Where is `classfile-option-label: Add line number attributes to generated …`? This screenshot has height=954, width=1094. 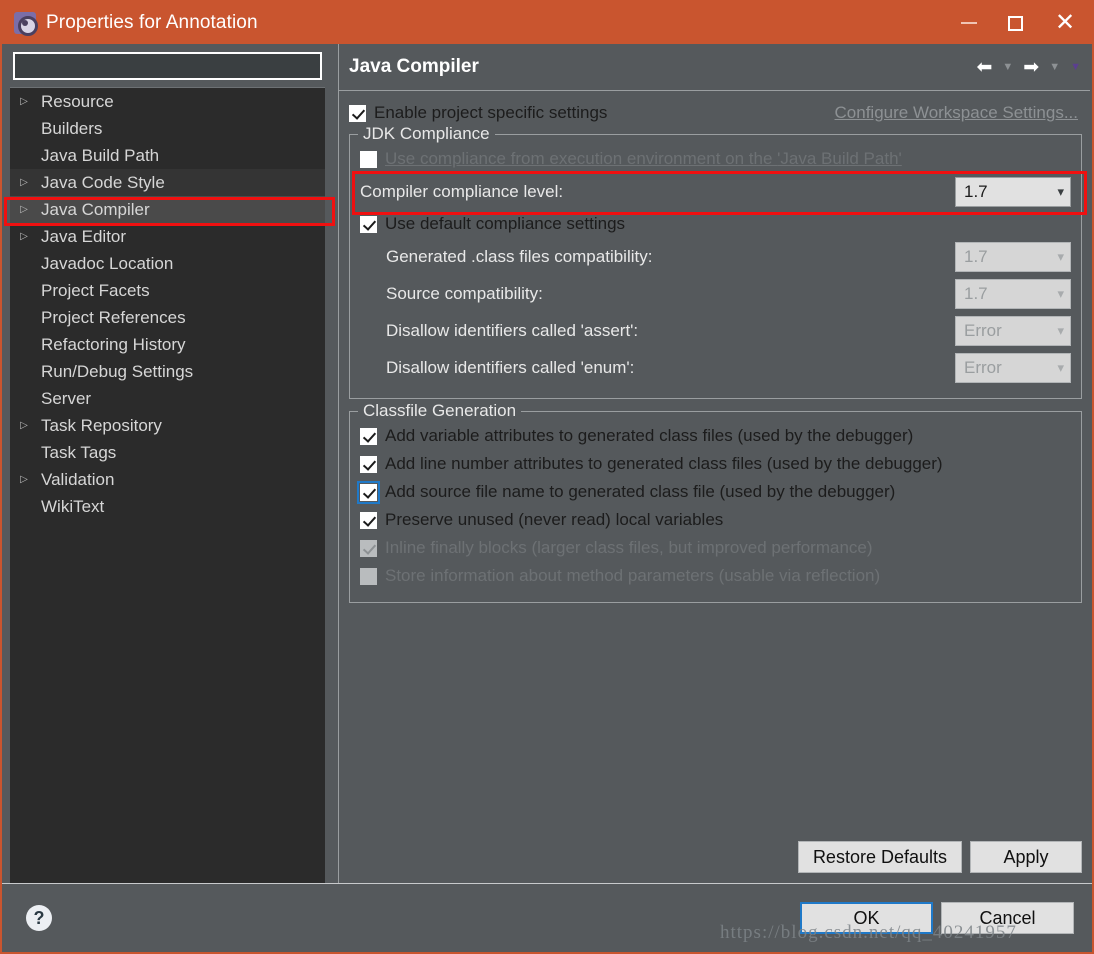
classfile-option-label: Add line number attributes to generated … is located at coordinates (664, 463).